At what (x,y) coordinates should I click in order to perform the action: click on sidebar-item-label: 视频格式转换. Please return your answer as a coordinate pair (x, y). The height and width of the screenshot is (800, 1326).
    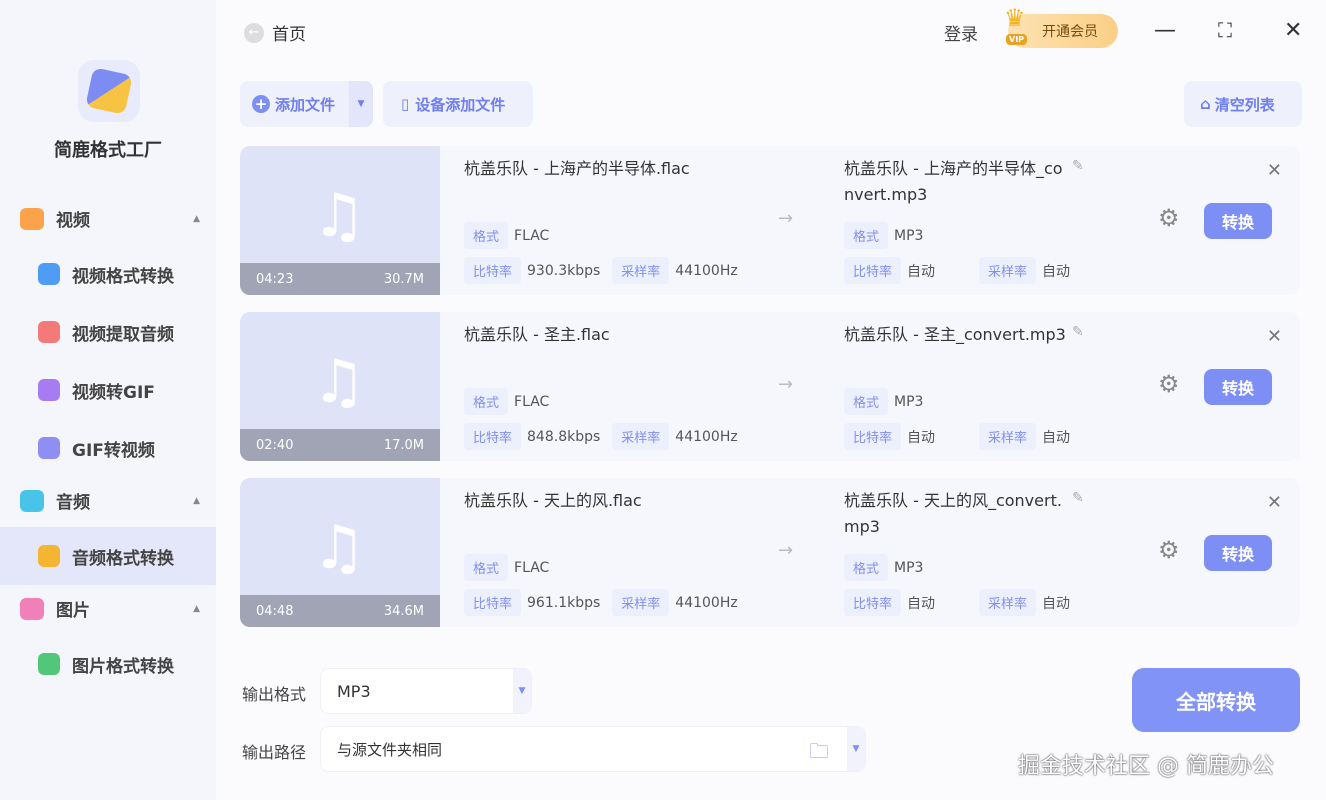
    Looking at the image, I should click on (123, 276).